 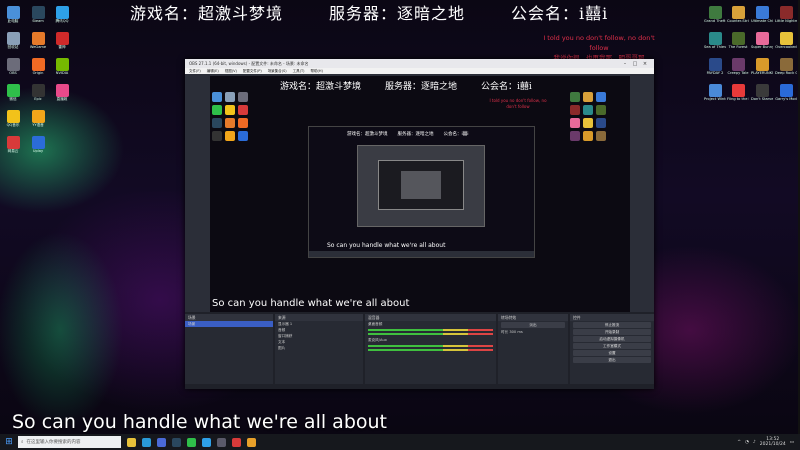 I want to click on store-icon, so click(x=161, y=442).